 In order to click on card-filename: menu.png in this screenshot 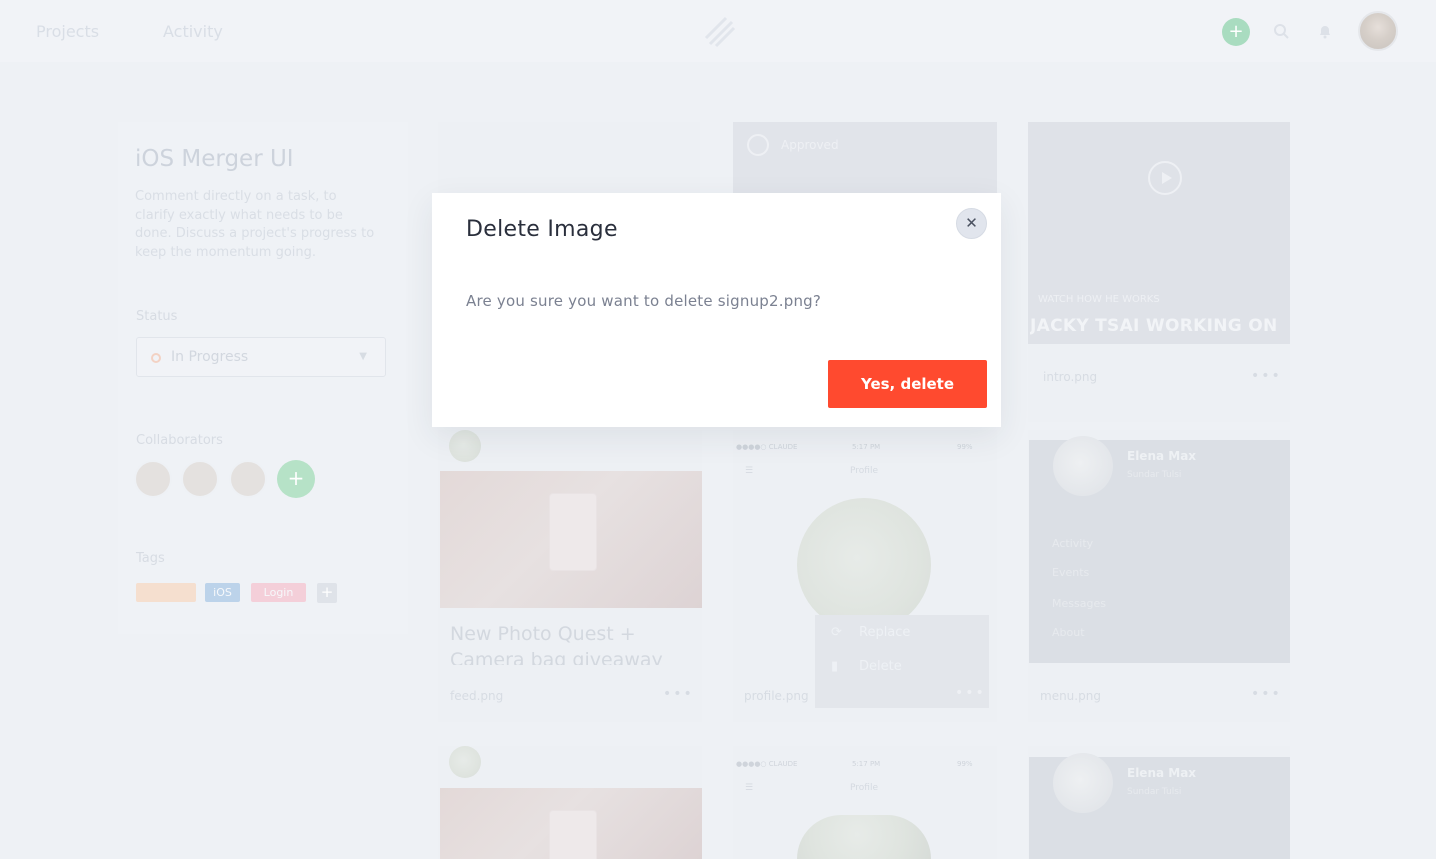, I will do `click(1070, 696)`.